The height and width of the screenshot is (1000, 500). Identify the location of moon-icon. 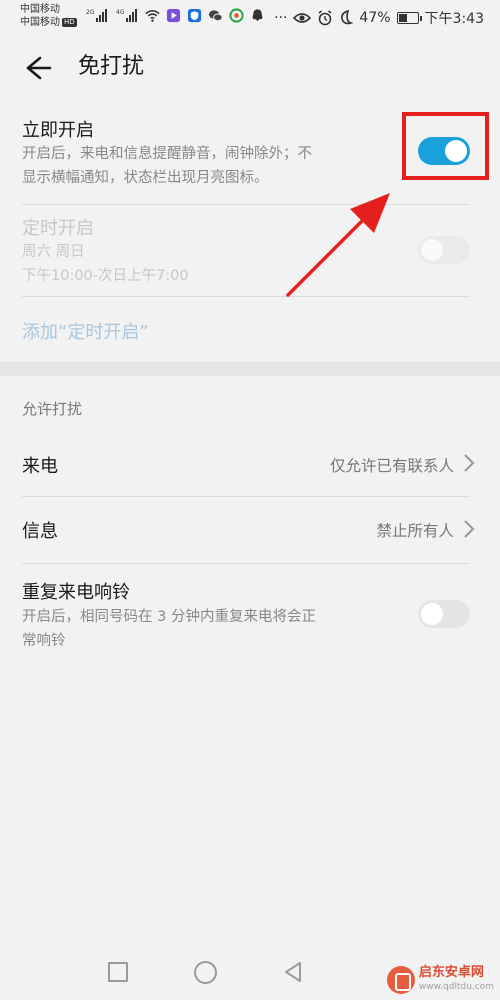
(347, 17).